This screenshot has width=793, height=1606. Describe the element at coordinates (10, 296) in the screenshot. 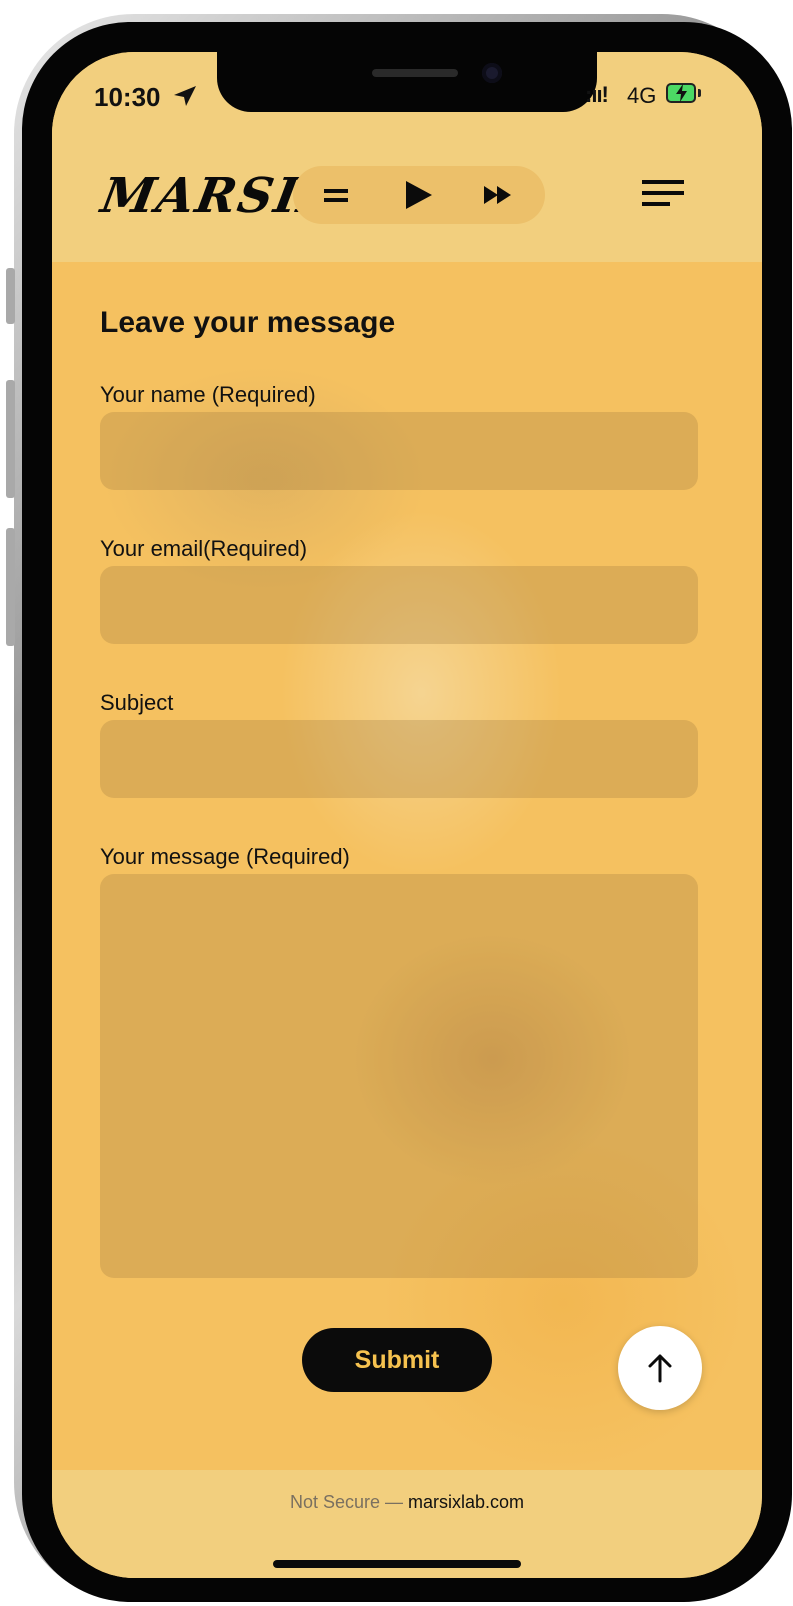

I see `mute-switch` at that location.